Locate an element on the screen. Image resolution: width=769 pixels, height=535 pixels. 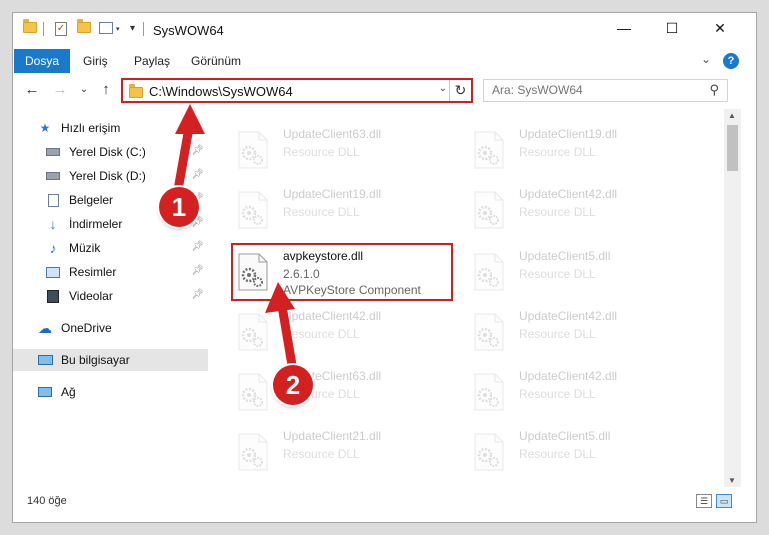
file-name: avpkeystore.dll is located at coordinates (323, 256).